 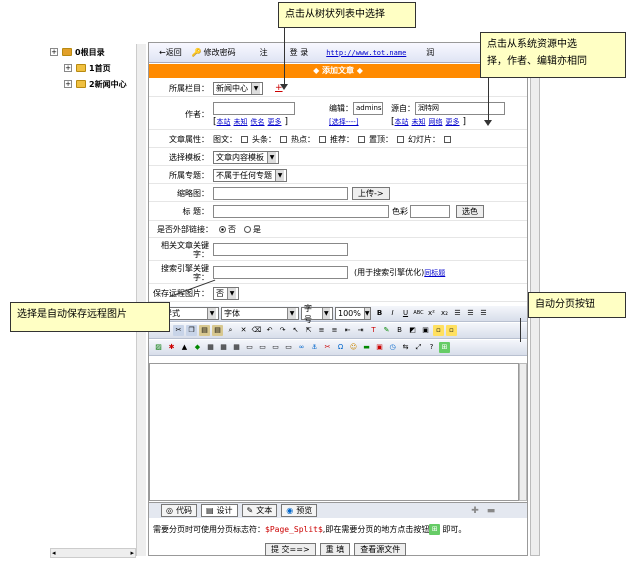 What do you see at coordinates (226, 293) in the screenshot?
I see `remote-image-select: 否 ▼` at bounding box center [226, 293].